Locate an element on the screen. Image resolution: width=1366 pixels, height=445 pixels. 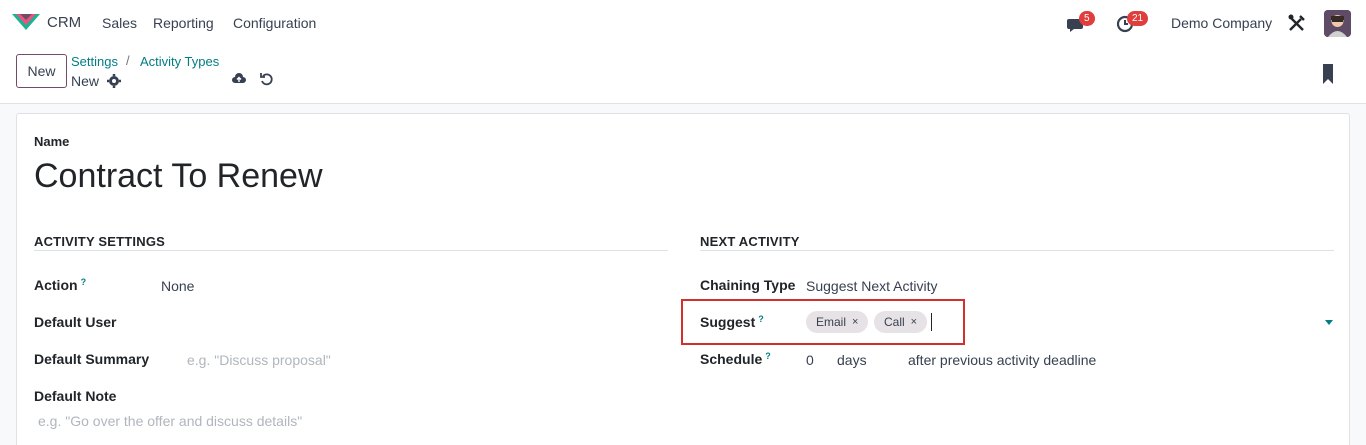
chaining-type-select: Suggest Next Activity is located at coordinates (872, 286).